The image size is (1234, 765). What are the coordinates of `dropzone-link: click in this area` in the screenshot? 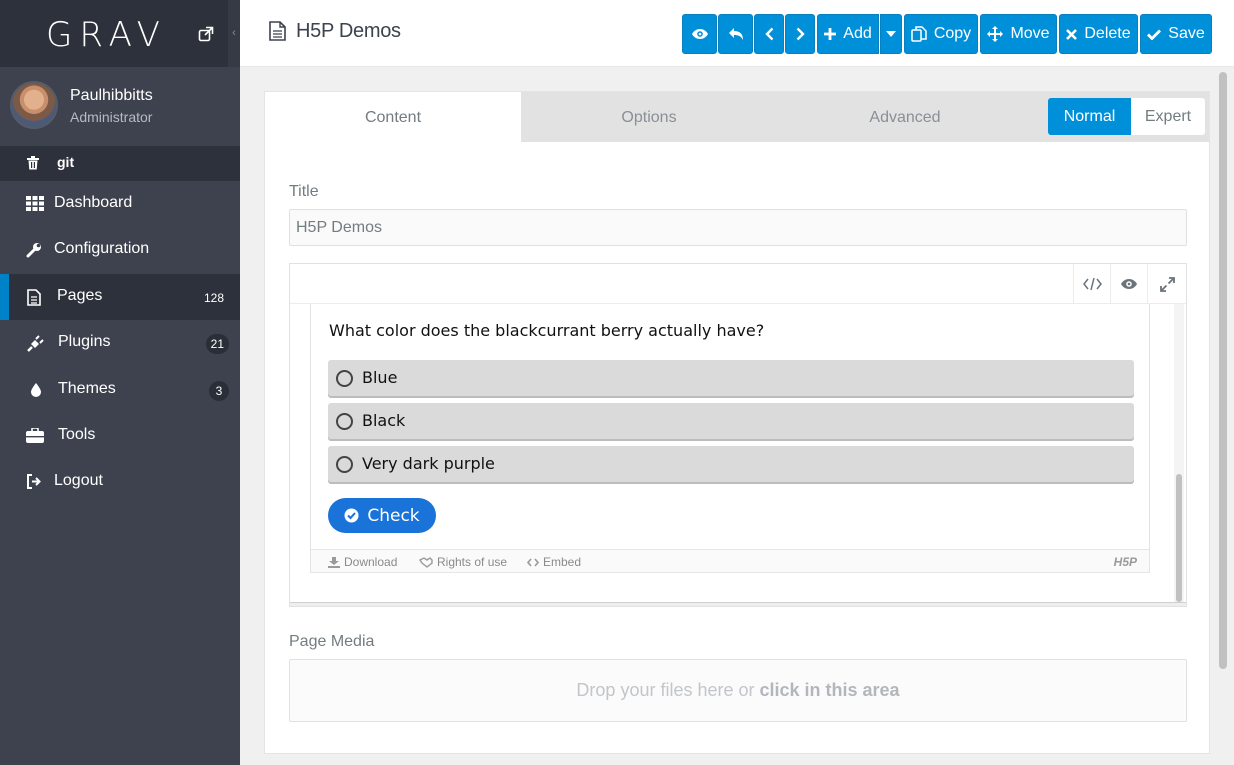 It's located at (830, 690).